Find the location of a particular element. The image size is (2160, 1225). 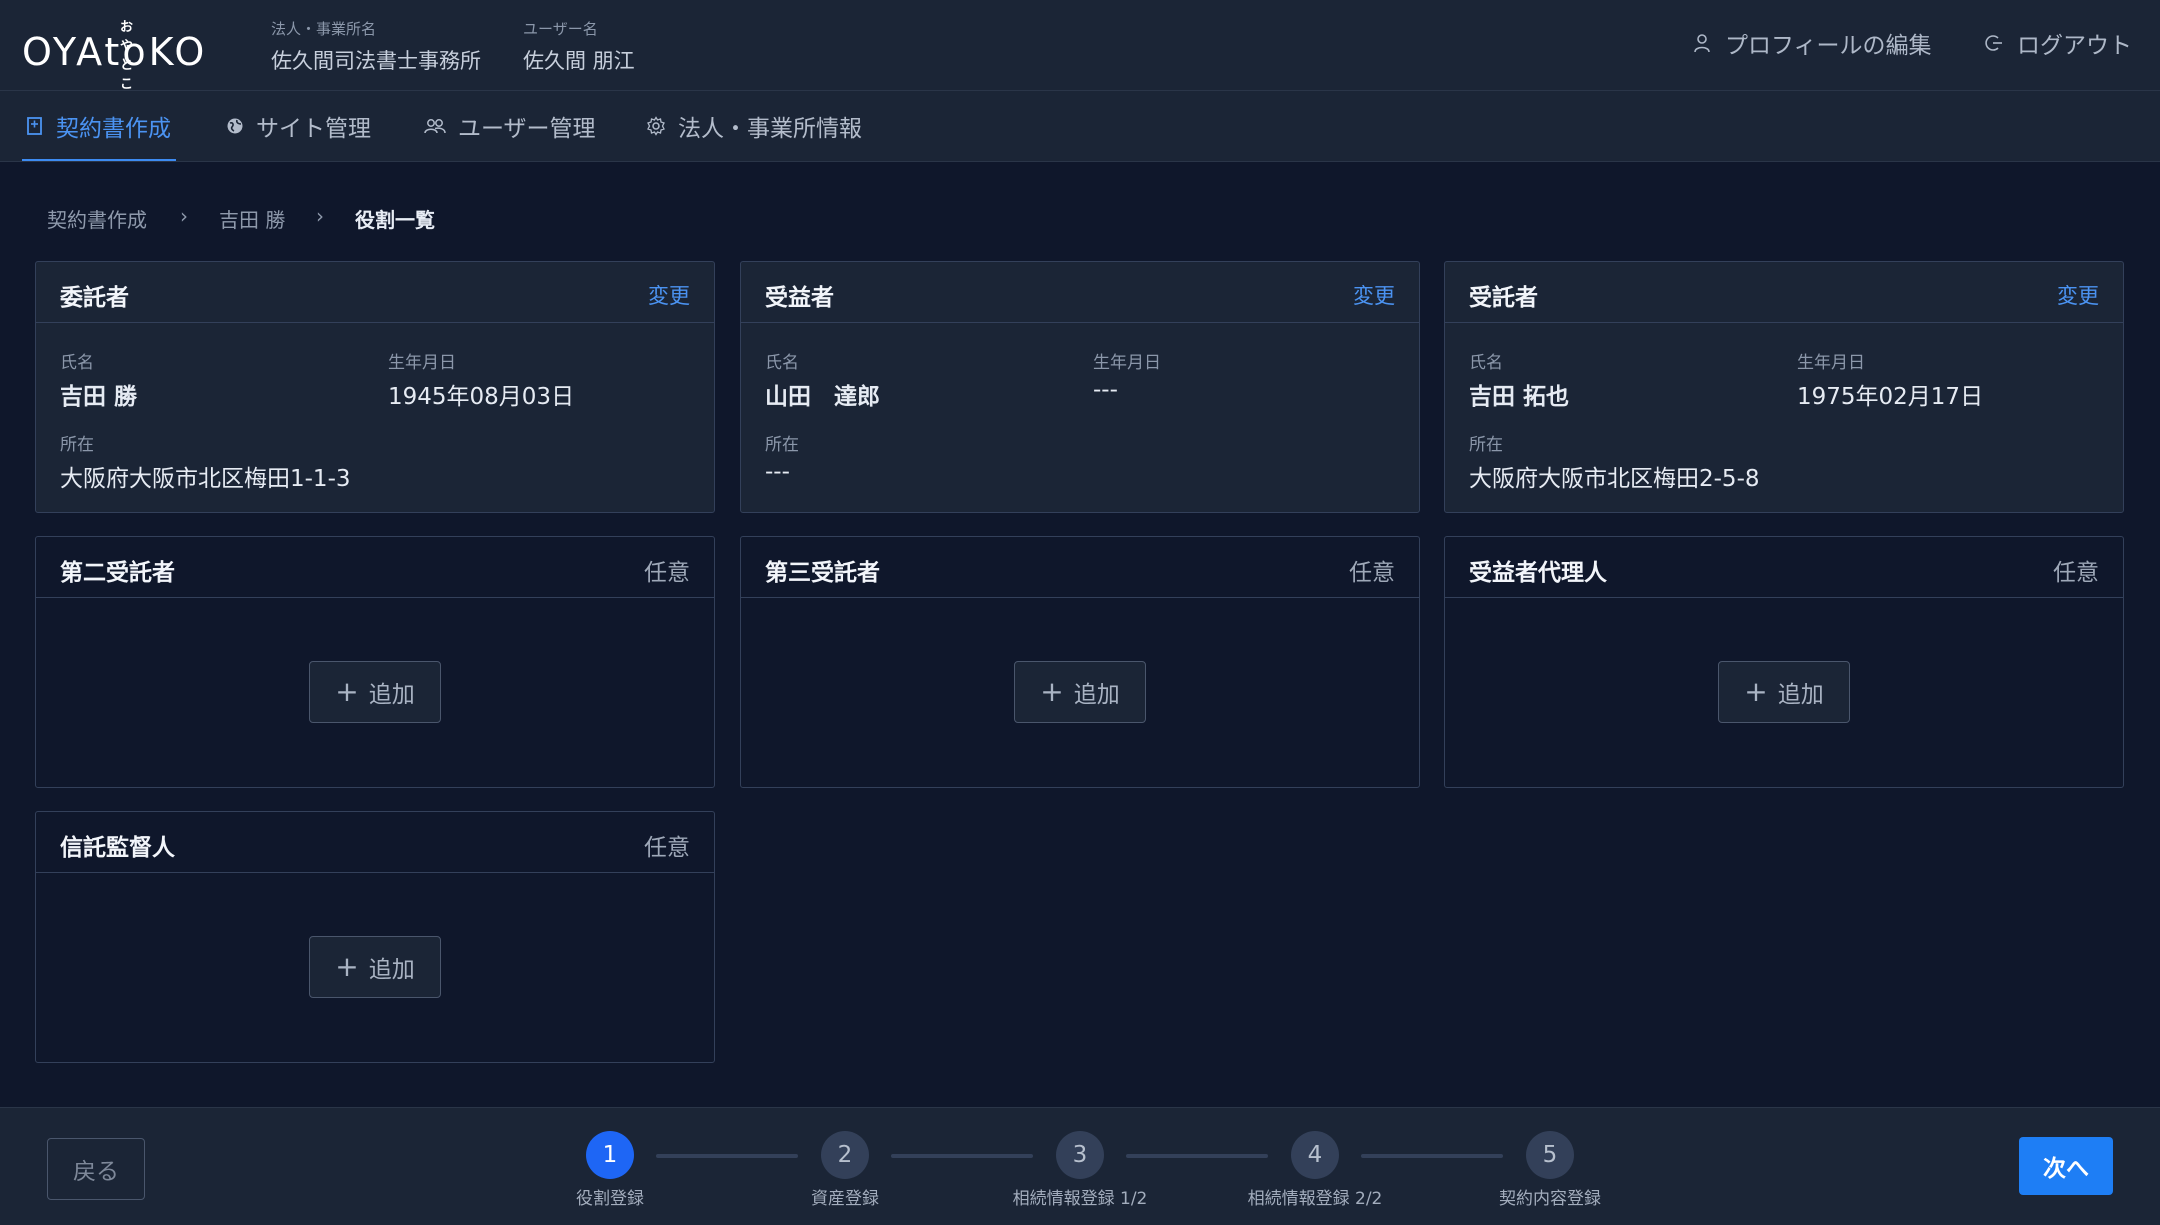

nav-contract-create: 契約書作成 is located at coordinates (98, 126).